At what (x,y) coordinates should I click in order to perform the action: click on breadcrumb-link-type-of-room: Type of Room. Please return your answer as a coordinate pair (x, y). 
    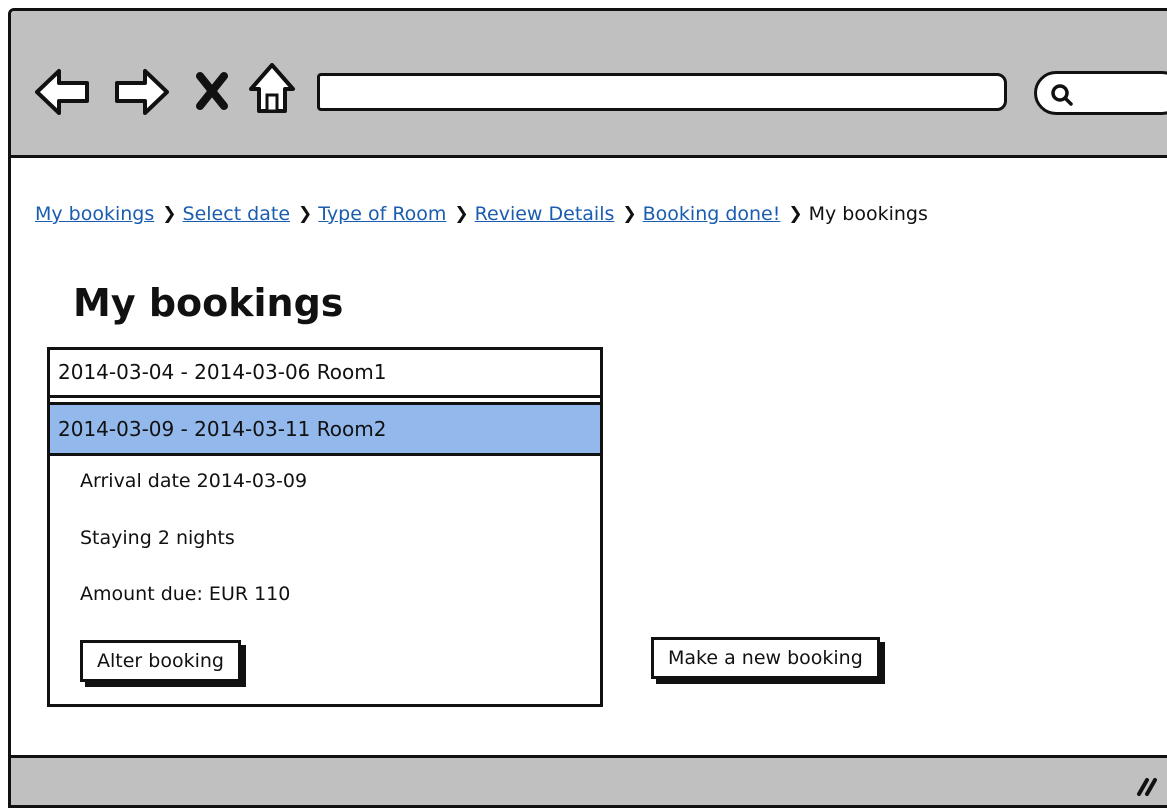
    Looking at the image, I should click on (382, 214).